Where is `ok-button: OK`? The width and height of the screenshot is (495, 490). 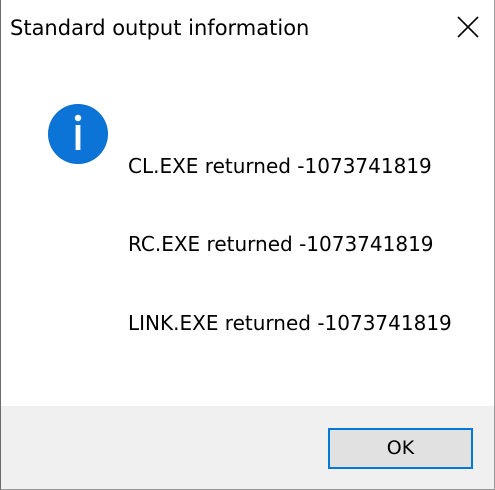
ok-button: OK is located at coordinates (400, 448).